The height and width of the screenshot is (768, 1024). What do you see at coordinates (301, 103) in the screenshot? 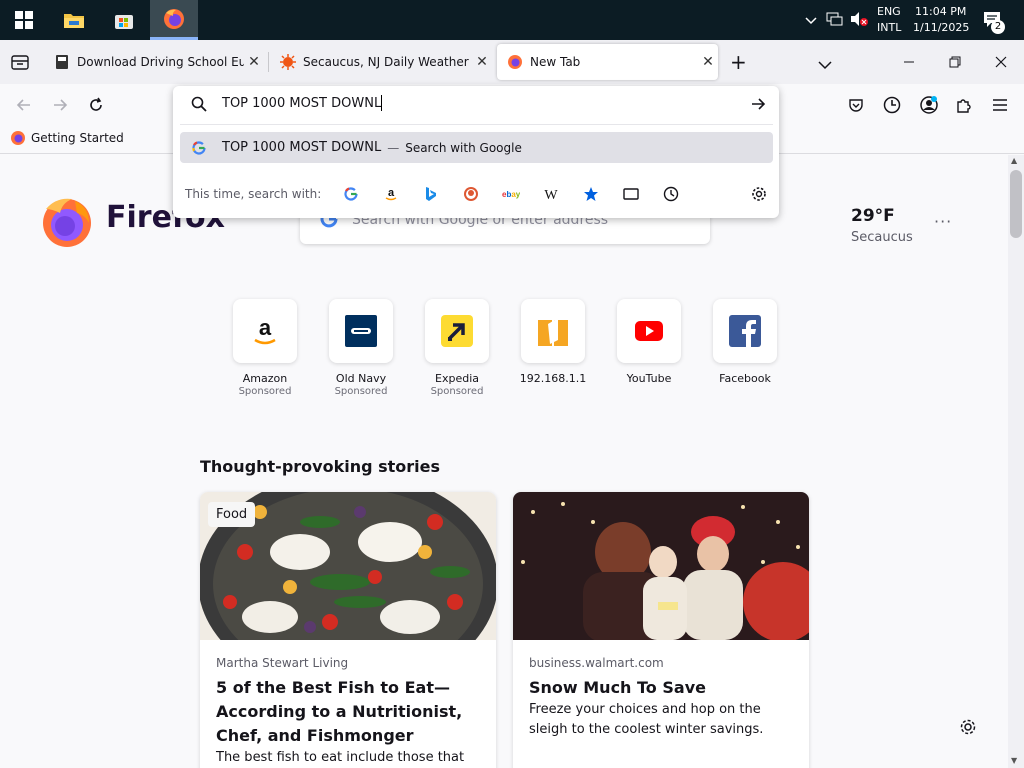
I see `address-bar-input: TOP 1000 MOST DOWNL` at bounding box center [301, 103].